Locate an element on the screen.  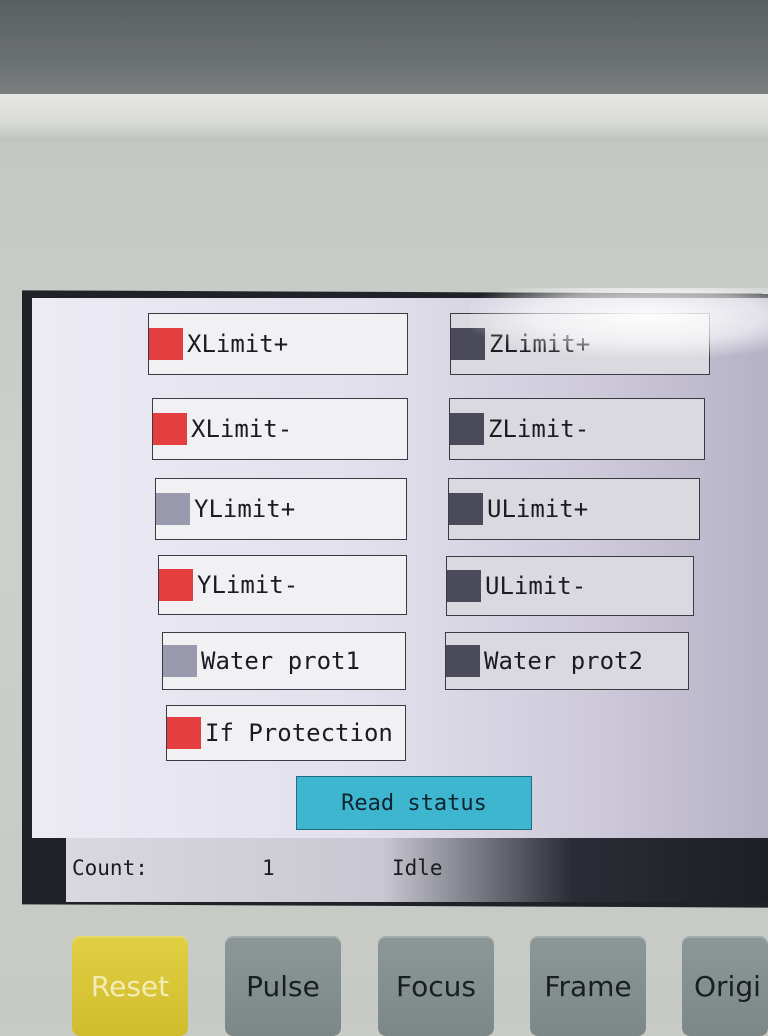
io-label: Water prot1 is located at coordinates (280, 661).